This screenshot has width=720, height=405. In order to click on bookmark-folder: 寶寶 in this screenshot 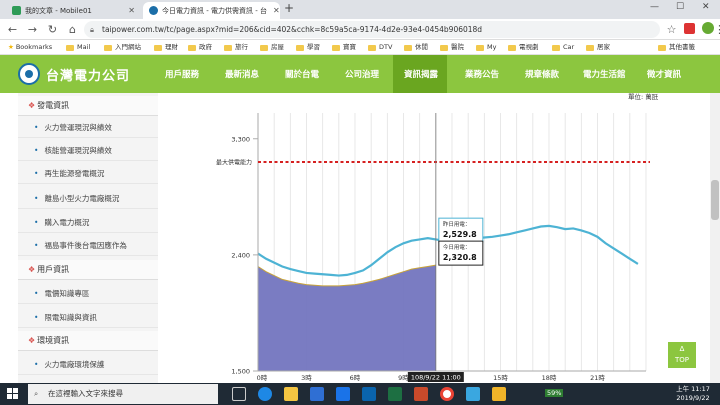, I will do `click(344, 47)`.